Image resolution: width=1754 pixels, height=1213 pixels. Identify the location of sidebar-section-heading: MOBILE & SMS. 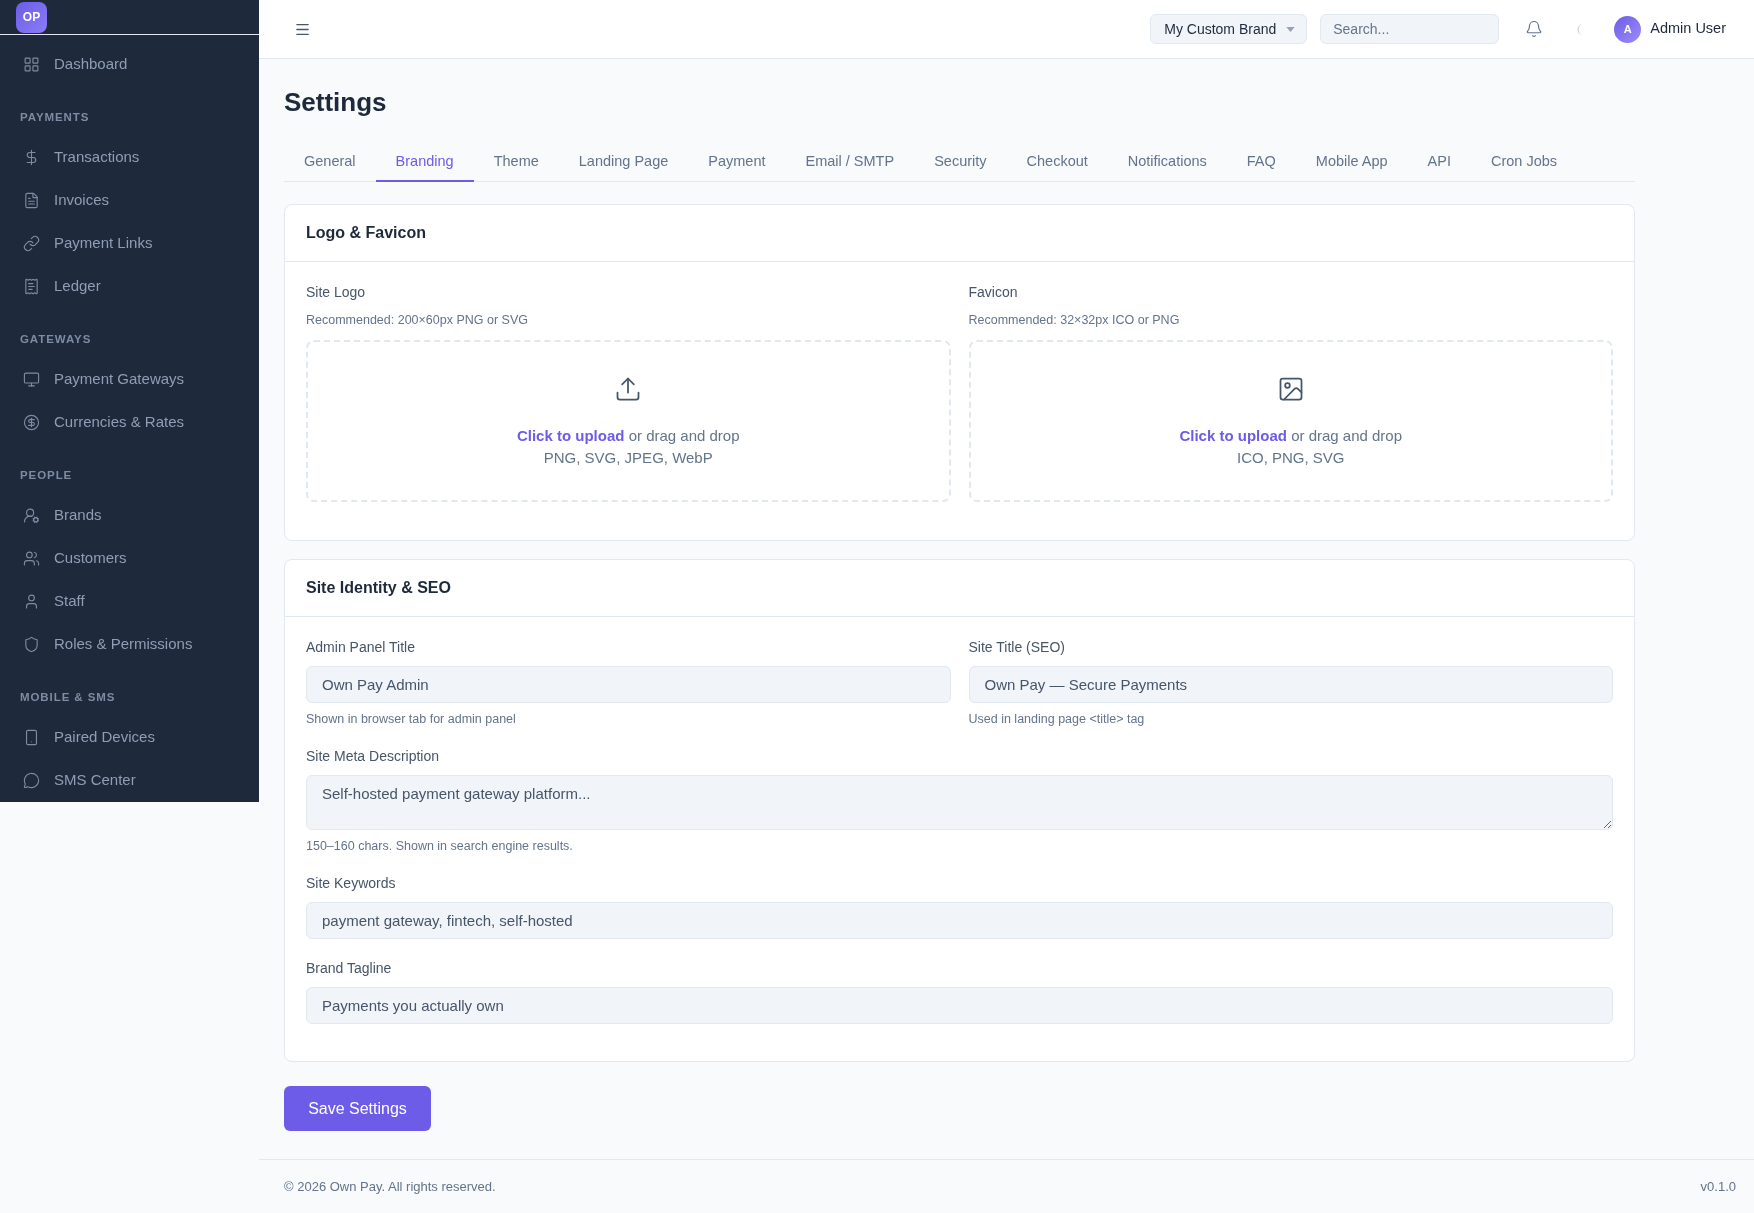
(68, 697).